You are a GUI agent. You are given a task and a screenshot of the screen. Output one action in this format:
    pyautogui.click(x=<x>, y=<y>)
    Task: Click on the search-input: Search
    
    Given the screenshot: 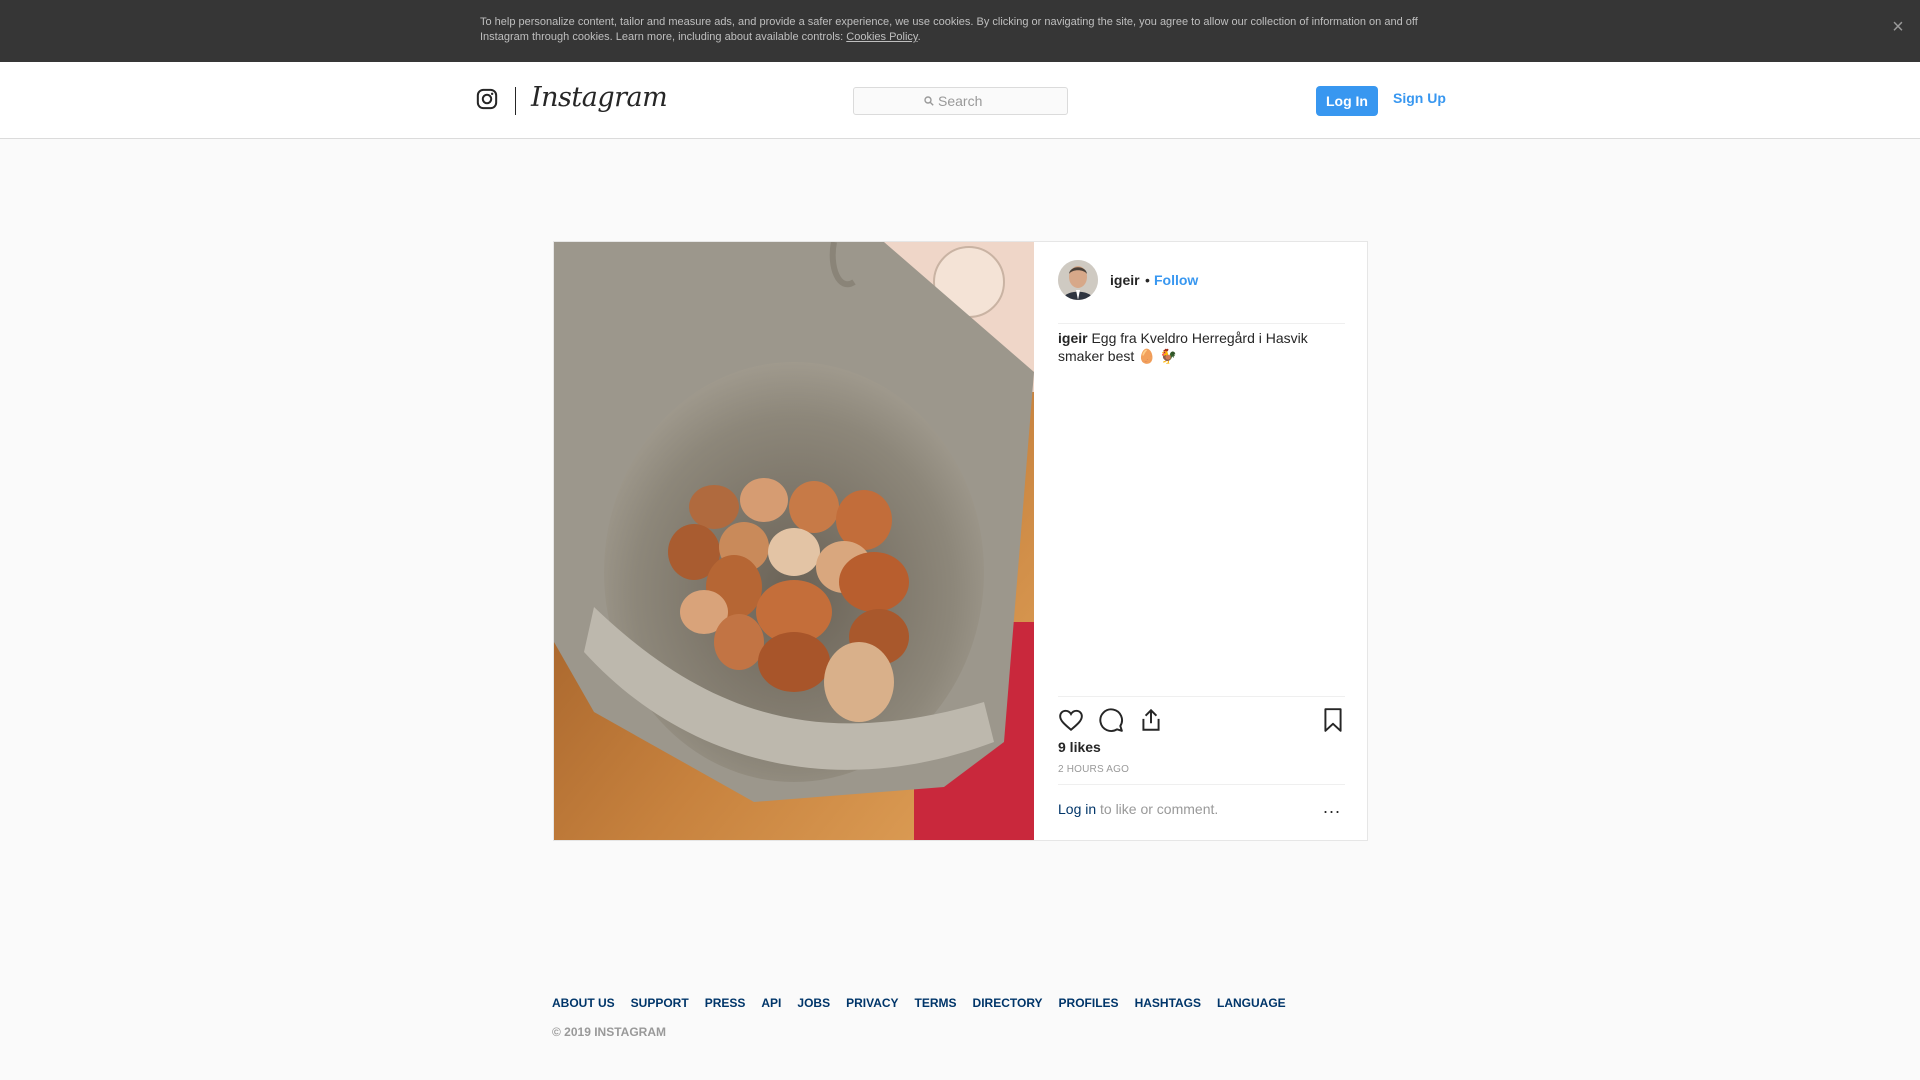 What is the action you would take?
    pyautogui.click(x=960, y=101)
    